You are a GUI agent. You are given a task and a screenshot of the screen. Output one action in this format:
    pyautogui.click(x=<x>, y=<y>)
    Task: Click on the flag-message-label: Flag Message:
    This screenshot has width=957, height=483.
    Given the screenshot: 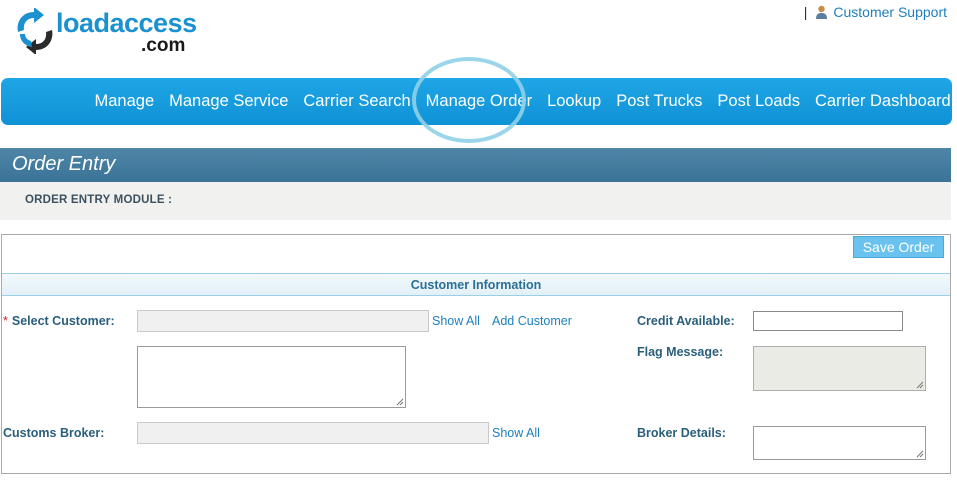 What is the action you would take?
    pyautogui.click(x=680, y=352)
    